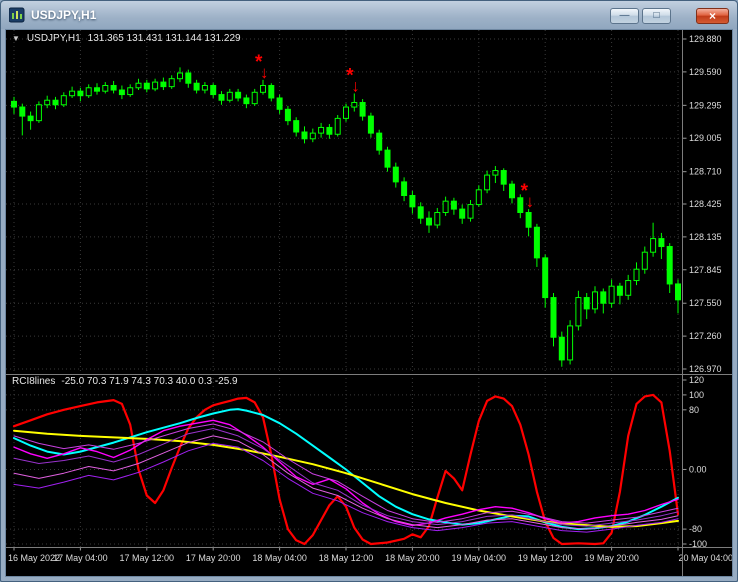 The width and height of the screenshot is (738, 582). Describe the element at coordinates (705, 237) in the screenshot. I see `price-axis-label: 128.135` at that location.